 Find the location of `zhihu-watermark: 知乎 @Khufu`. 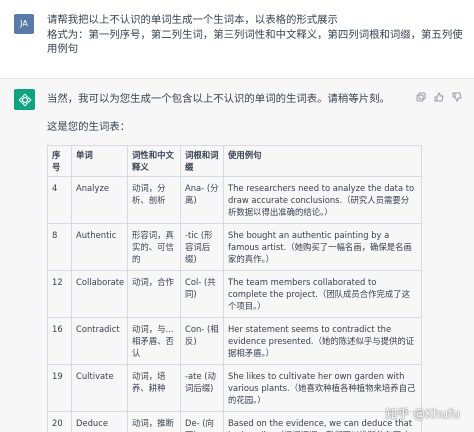

zhihu-watermark: 知乎 @Khufu is located at coordinates (422, 414).